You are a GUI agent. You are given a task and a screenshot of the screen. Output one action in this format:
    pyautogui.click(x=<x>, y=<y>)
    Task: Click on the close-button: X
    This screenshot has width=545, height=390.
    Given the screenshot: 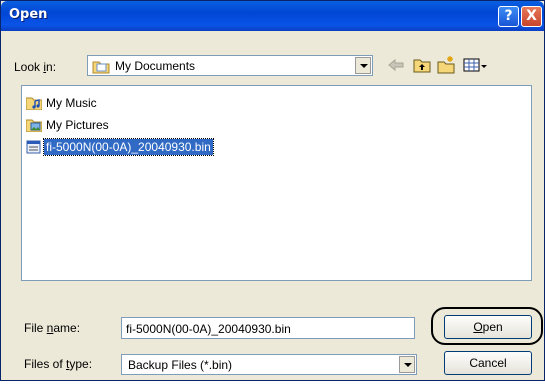 What is the action you would take?
    pyautogui.click(x=531, y=16)
    